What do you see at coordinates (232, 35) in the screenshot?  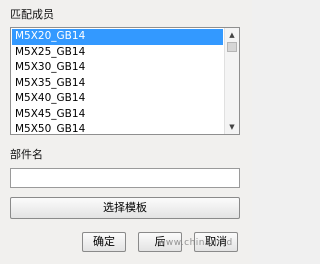 I see `scroll-up-arrow-icon: ▲` at bounding box center [232, 35].